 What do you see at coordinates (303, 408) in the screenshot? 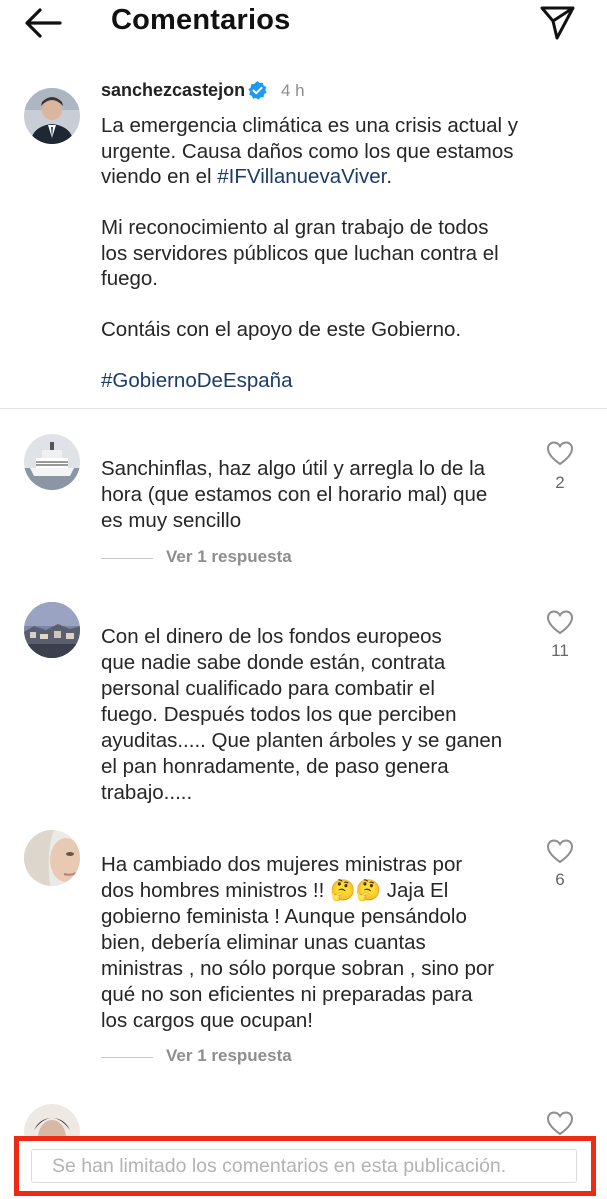
I see `divider` at bounding box center [303, 408].